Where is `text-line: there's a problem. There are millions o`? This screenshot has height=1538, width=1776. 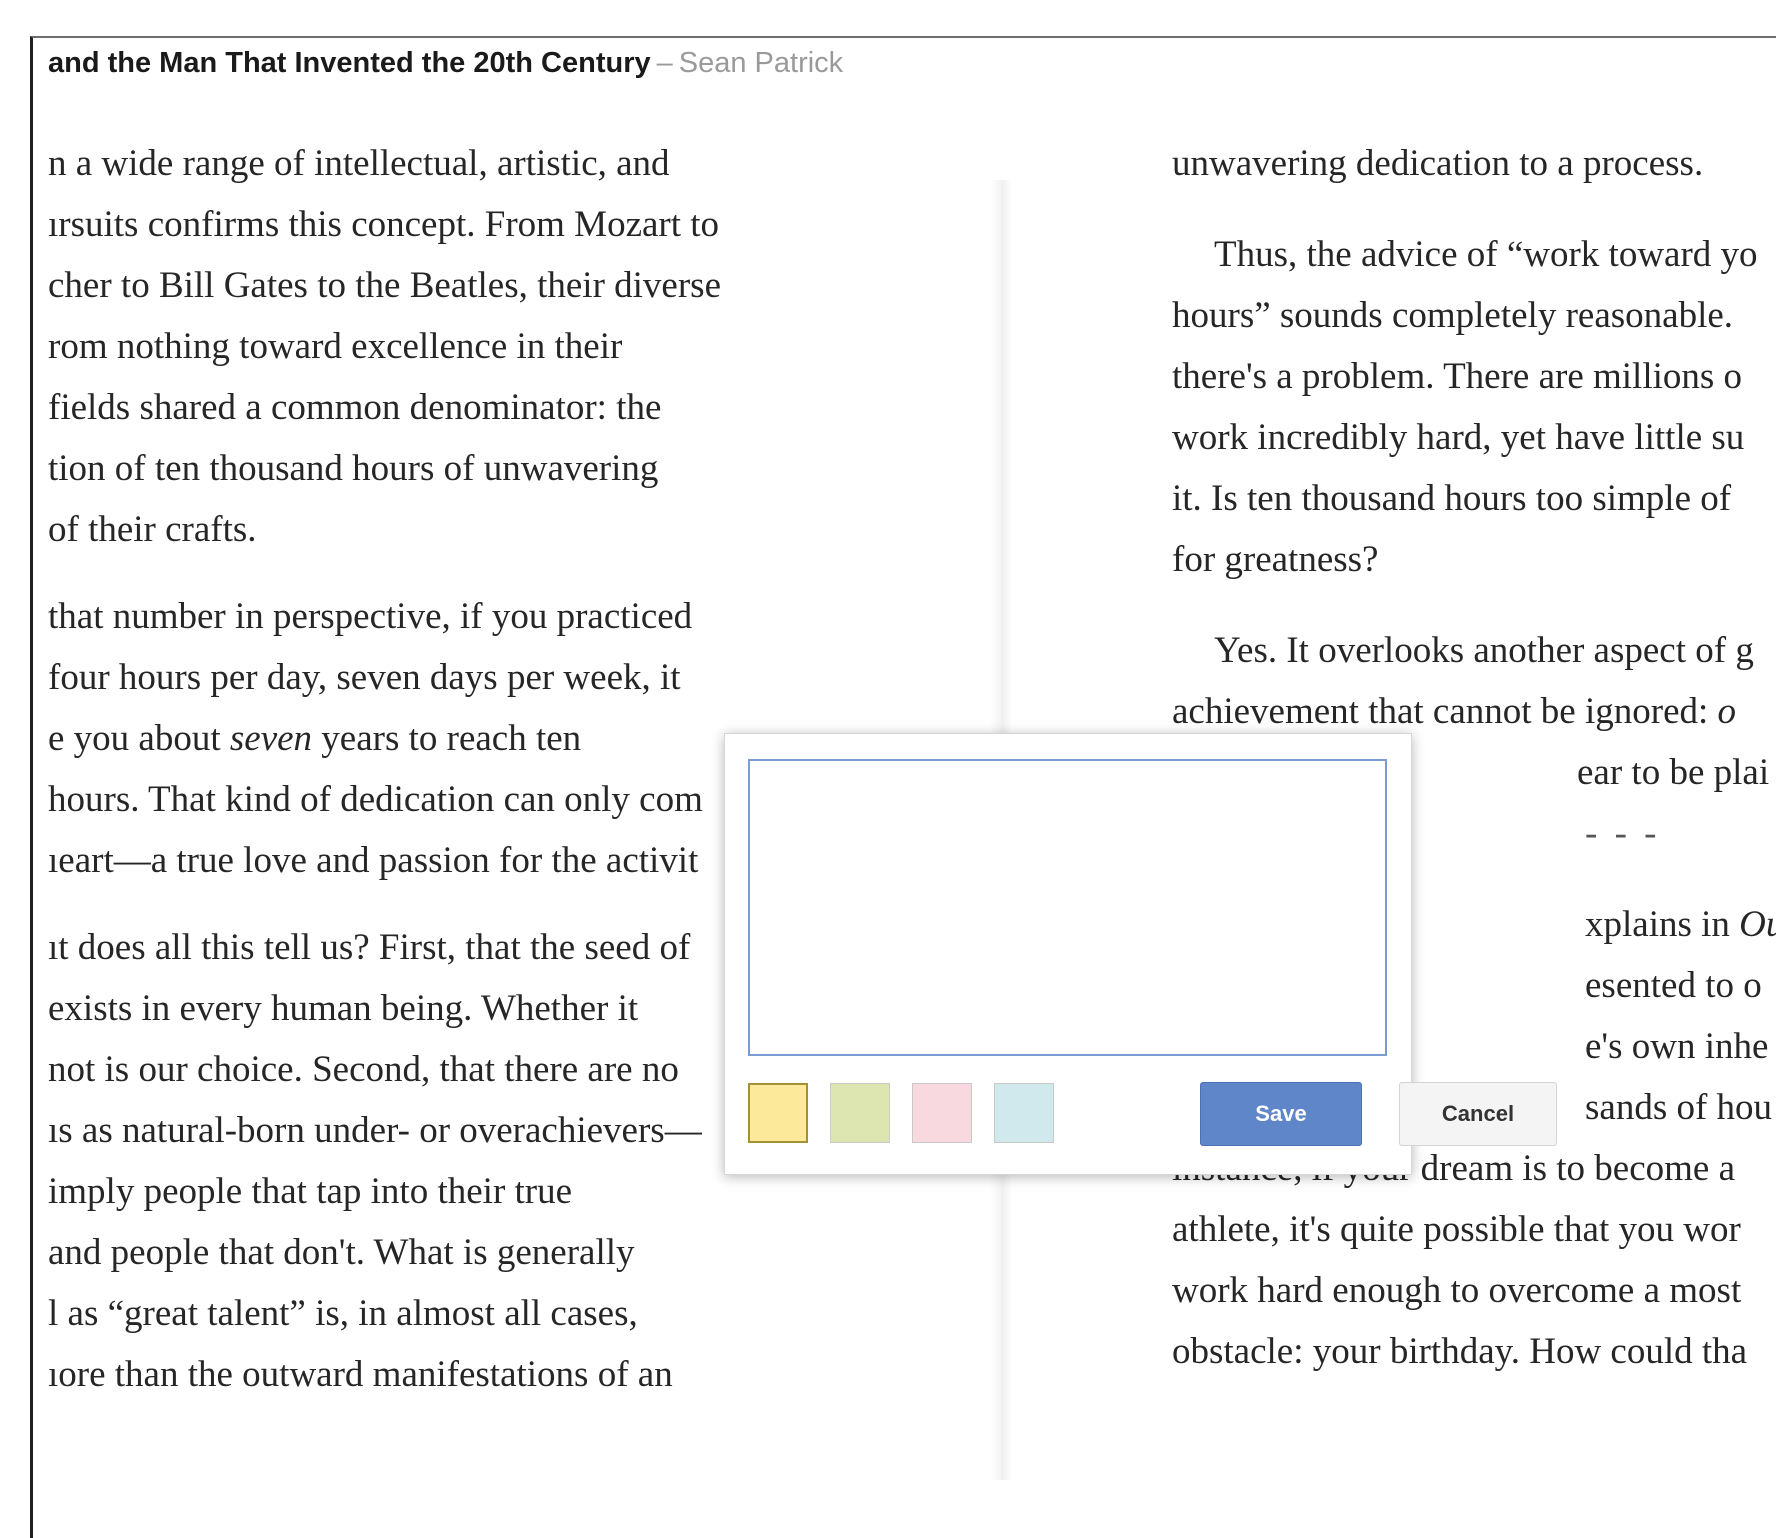 text-line: there's a problem. There are millions o is located at coordinates (1457, 376).